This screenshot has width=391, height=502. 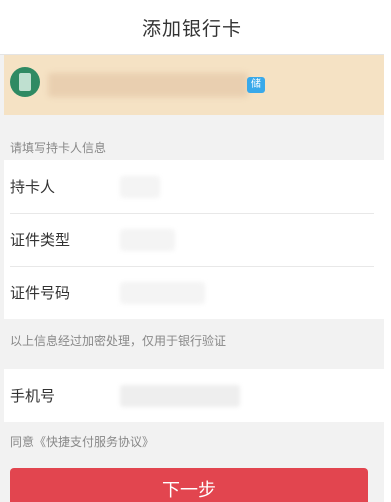 I want to click on id-number-row: 证件号码, so click(x=194, y=292).